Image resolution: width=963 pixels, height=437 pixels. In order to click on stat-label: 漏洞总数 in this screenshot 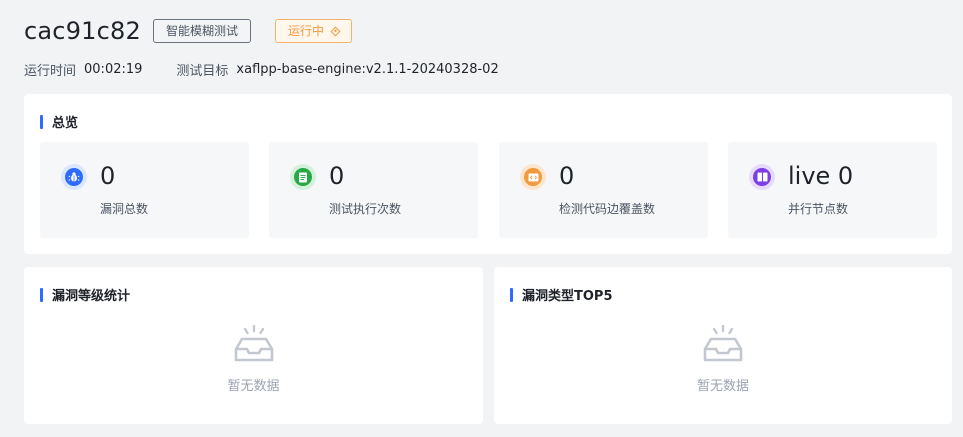, I will do `click(124, 209)`.